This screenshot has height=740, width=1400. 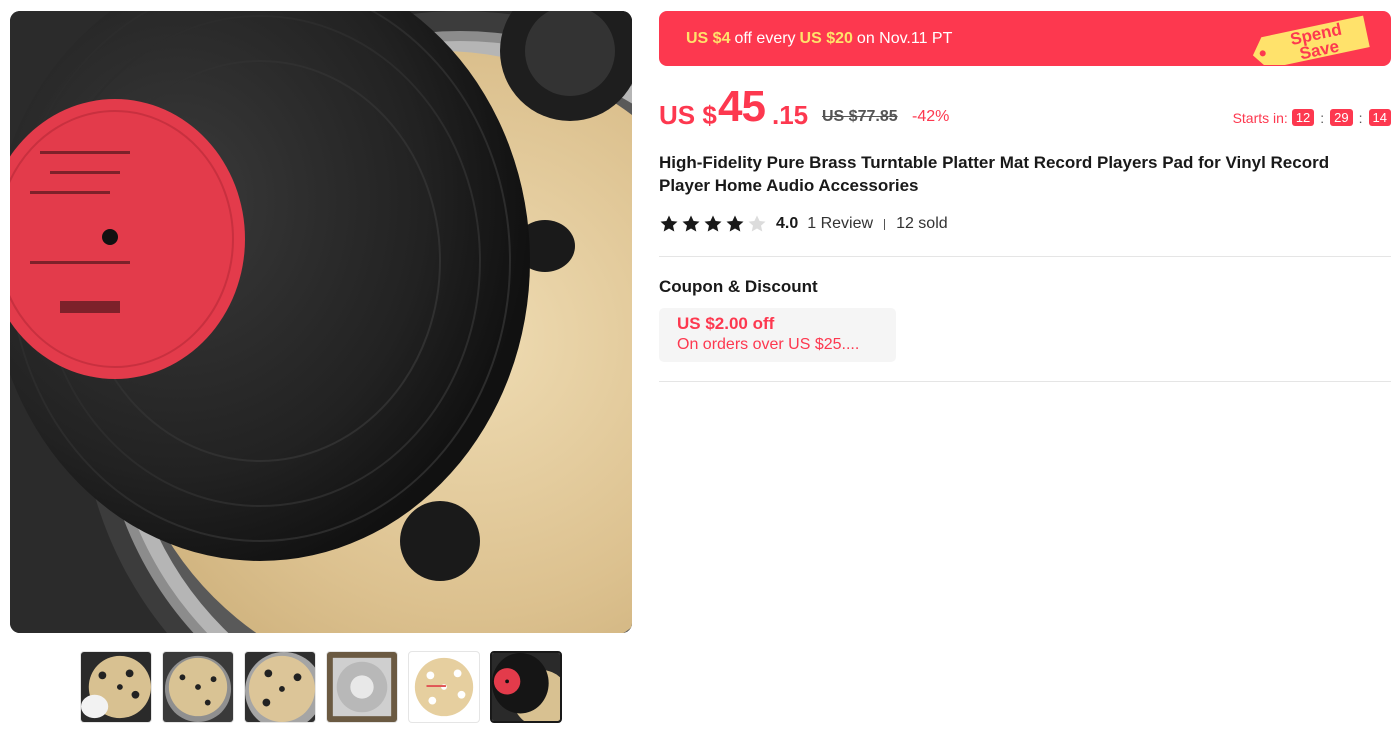 I want to click on price-currency: US $, so click(x=688, y=115).